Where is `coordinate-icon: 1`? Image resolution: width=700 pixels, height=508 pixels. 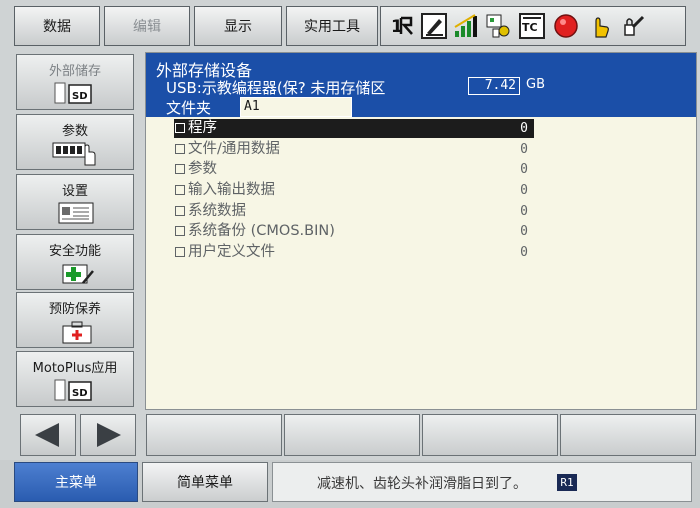
coordinate-icon: 1 is located at coordinates (402, 26).